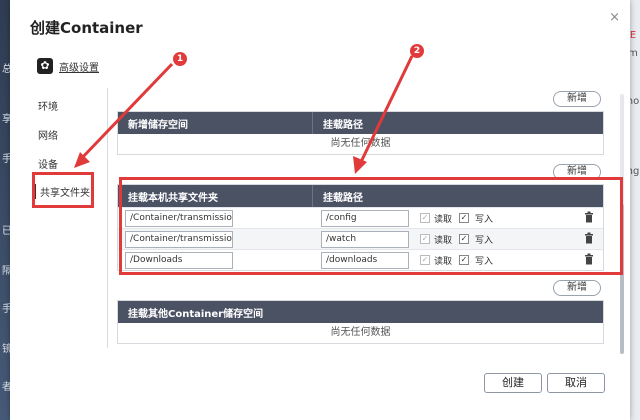 The image size is (640, 420). What do you see at coordinates (513, 383) in the screenshot?
I see `create-button: 创建` at bounding box center [513, 383].